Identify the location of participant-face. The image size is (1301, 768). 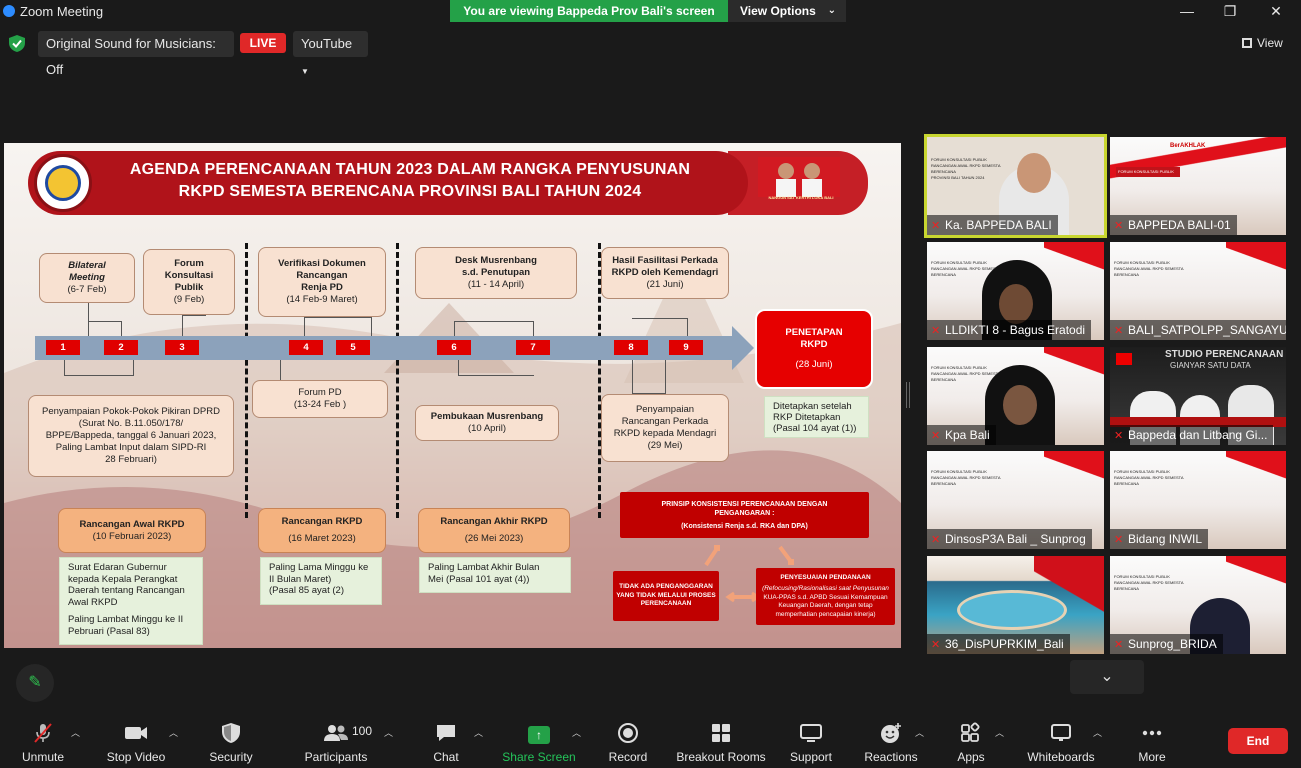
(1020, 405).